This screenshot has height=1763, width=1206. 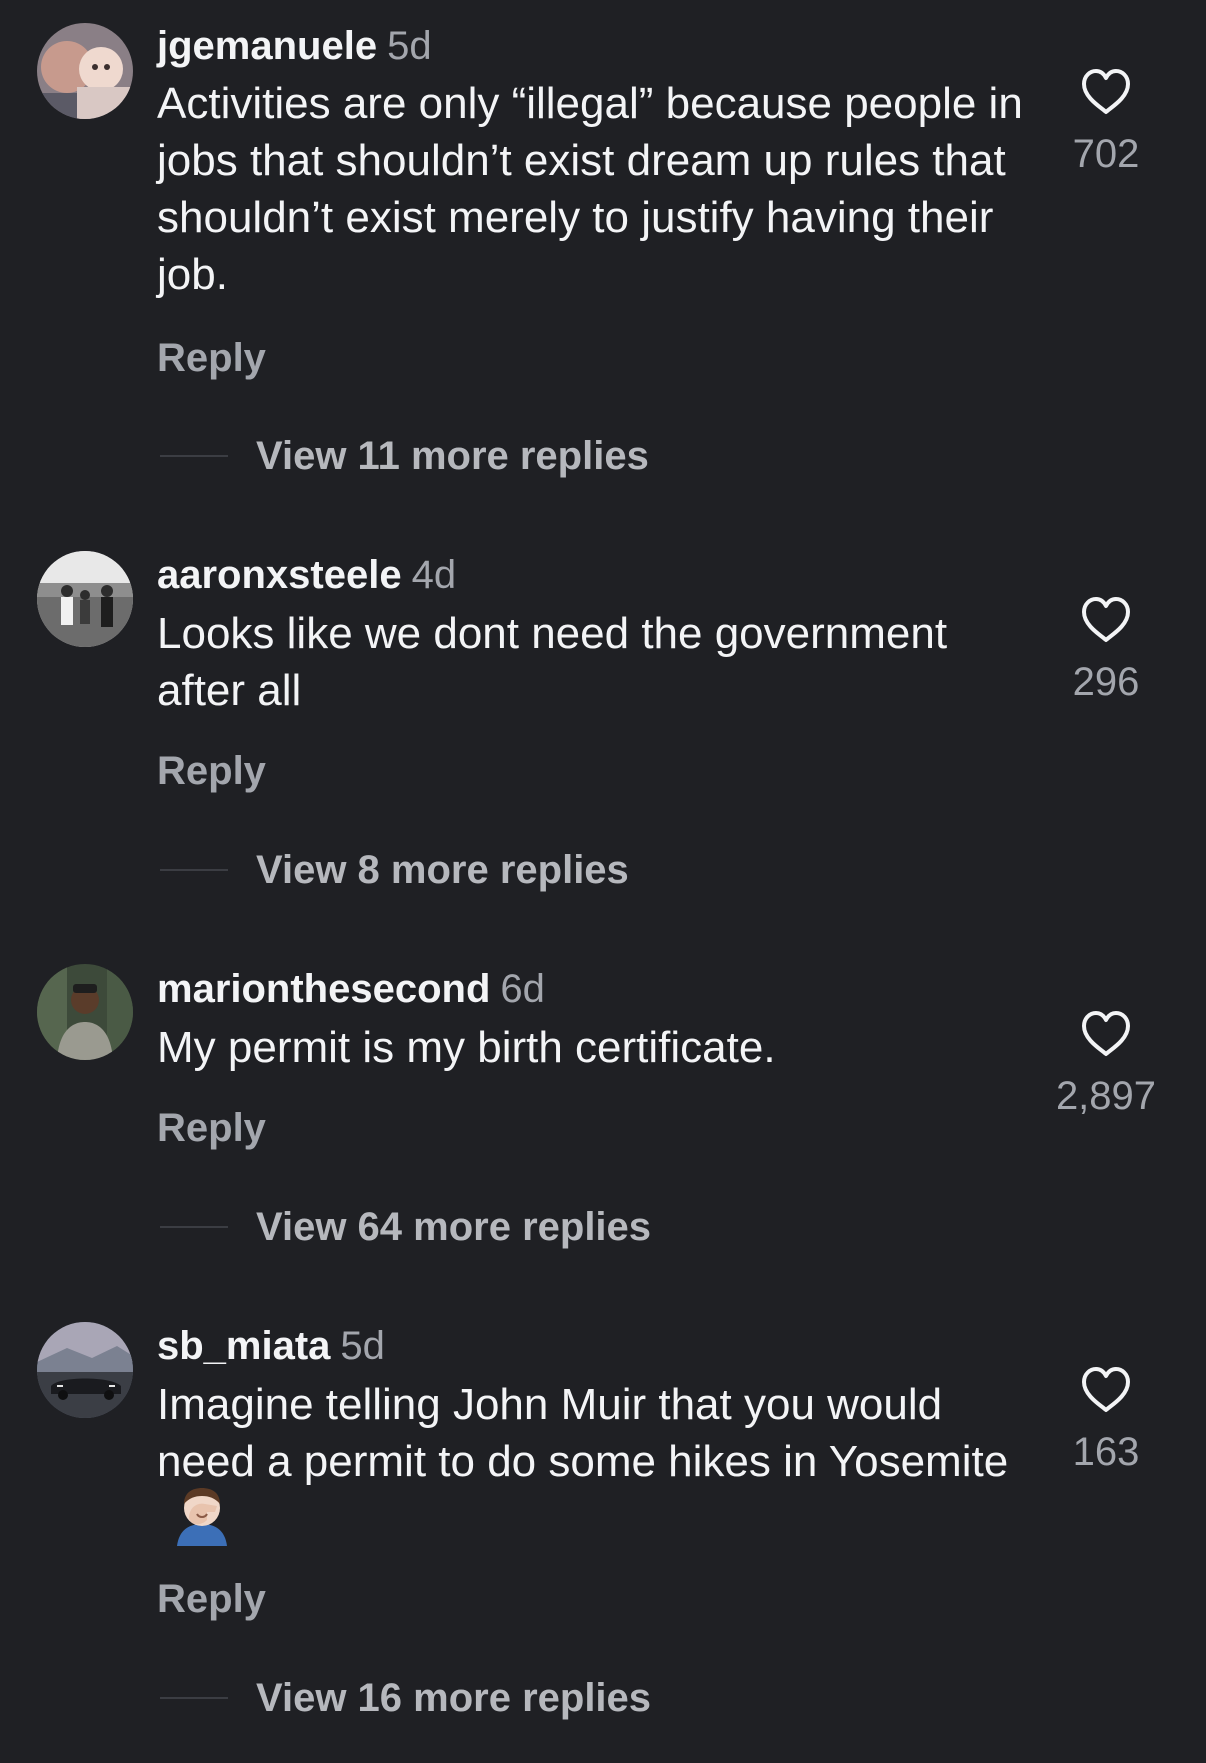 I want to click on timestamp: 6d, so click(x=522, y=989).